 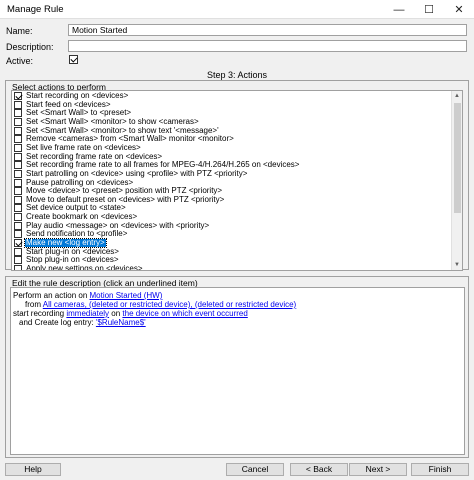 What do you see at coordinates (34, 304) in the screenshot?
I see `rule-line-2-text: from` at bounding box center [34, 304].